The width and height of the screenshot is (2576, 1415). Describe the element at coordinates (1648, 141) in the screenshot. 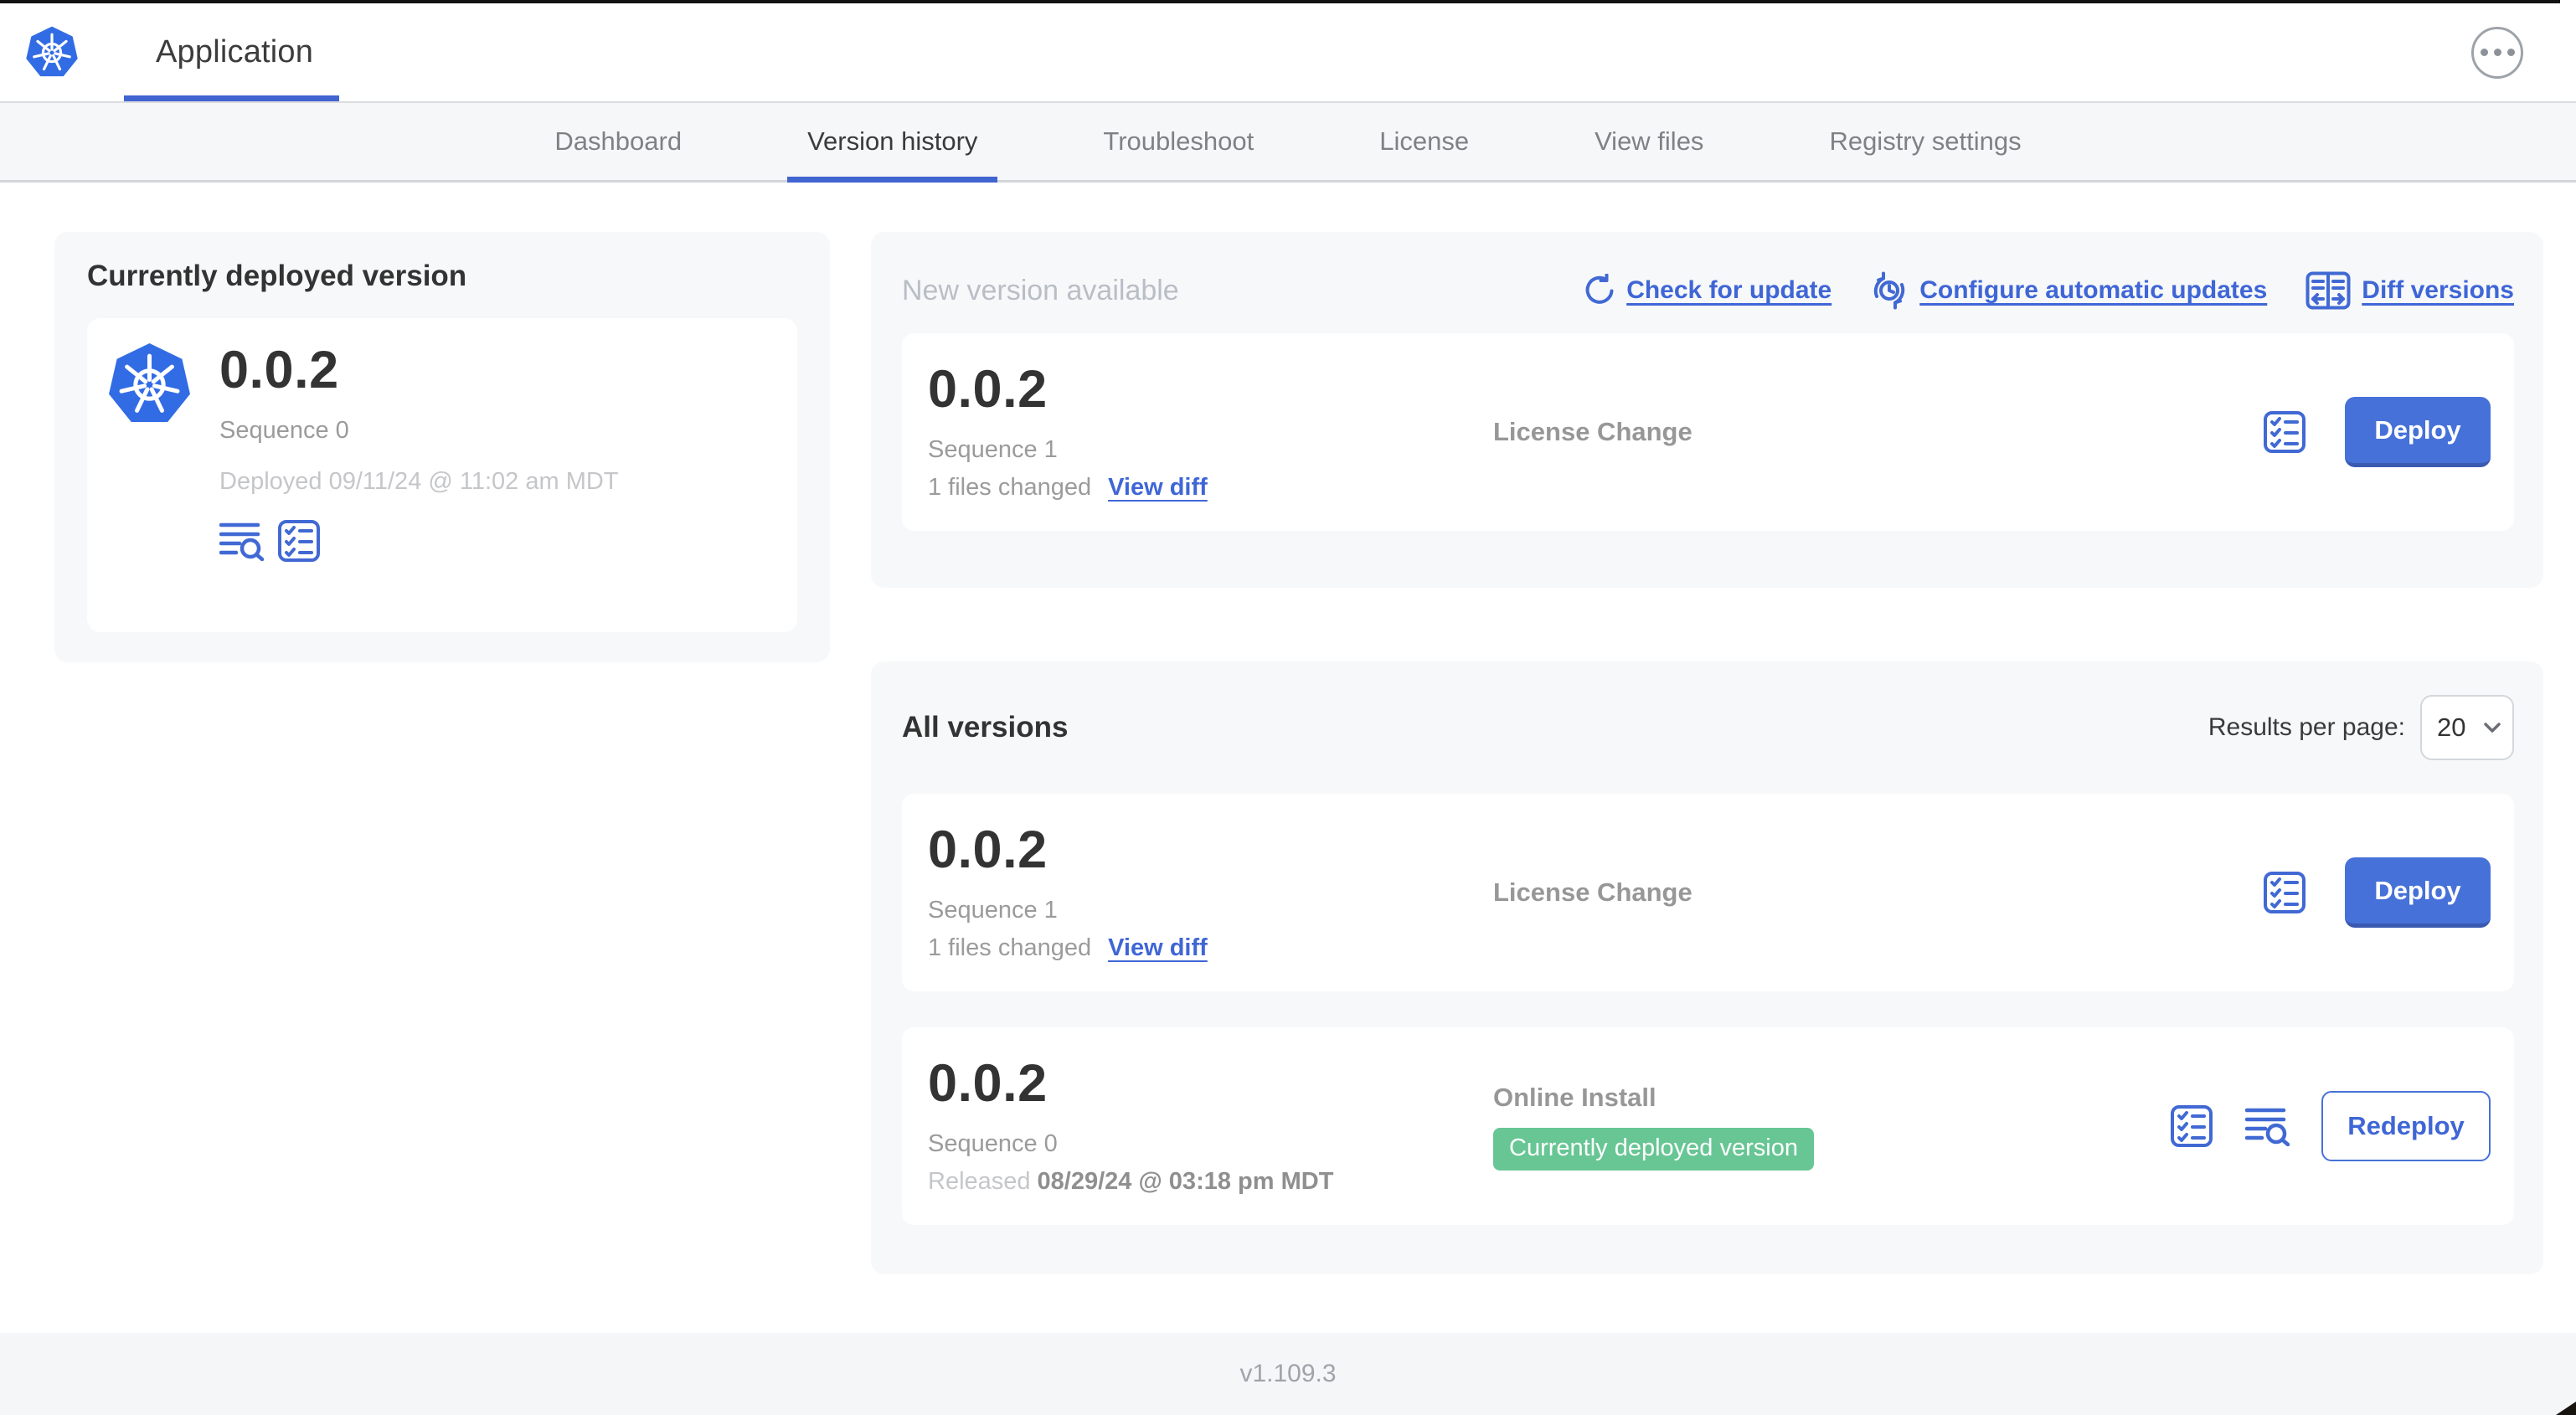

I see `tab-view-files: View files` at that location.